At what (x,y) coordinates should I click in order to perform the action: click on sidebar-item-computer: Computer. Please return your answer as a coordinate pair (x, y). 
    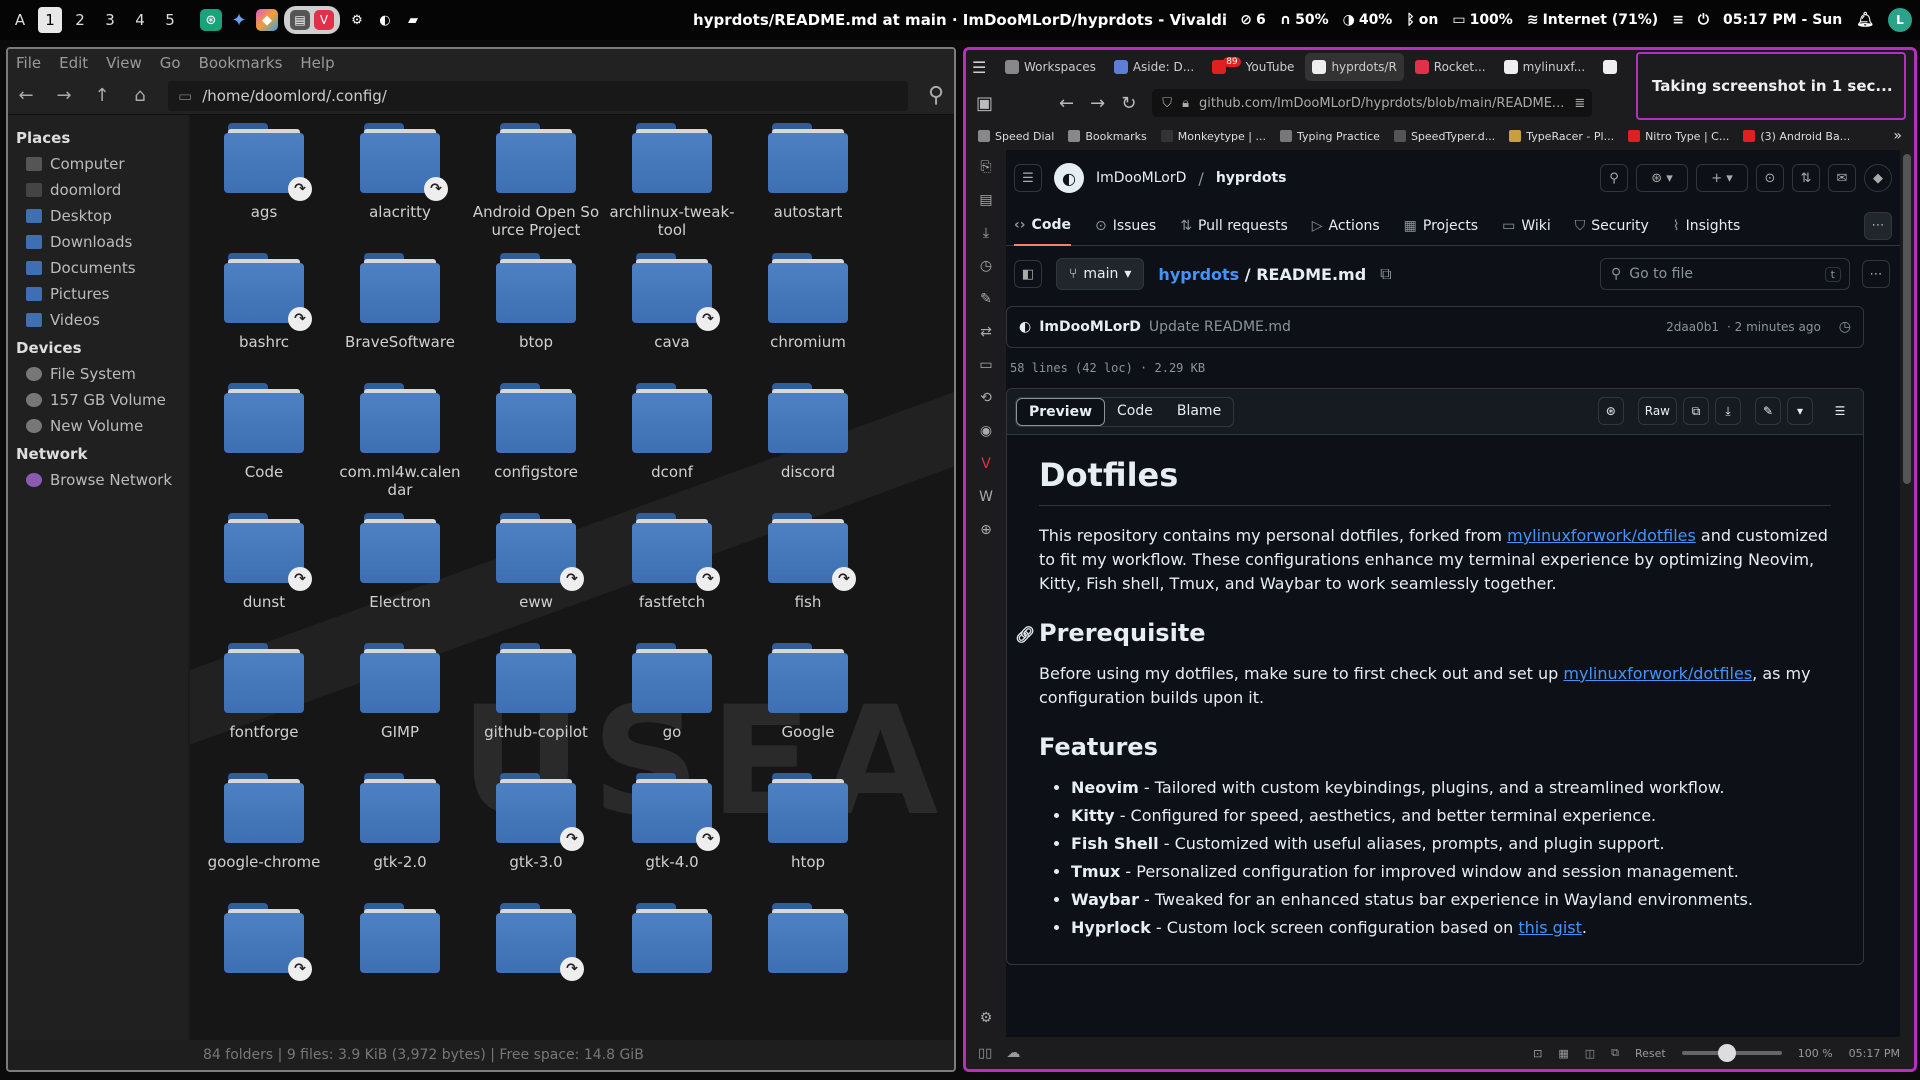
    Looking at the image, I should click on (102, 164).